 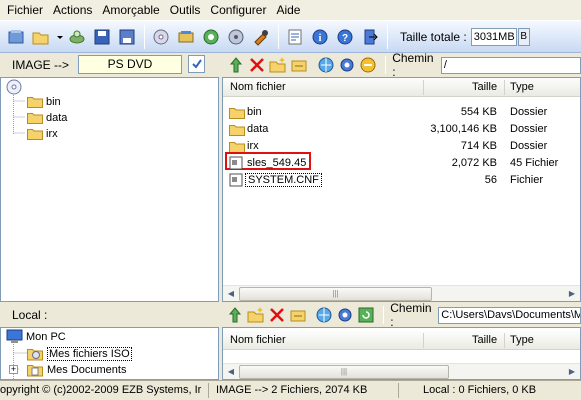 What do you see at coordinates (127, 37) in the screenshot?
I see `save-as-icon` at bounding box center [127, 37].